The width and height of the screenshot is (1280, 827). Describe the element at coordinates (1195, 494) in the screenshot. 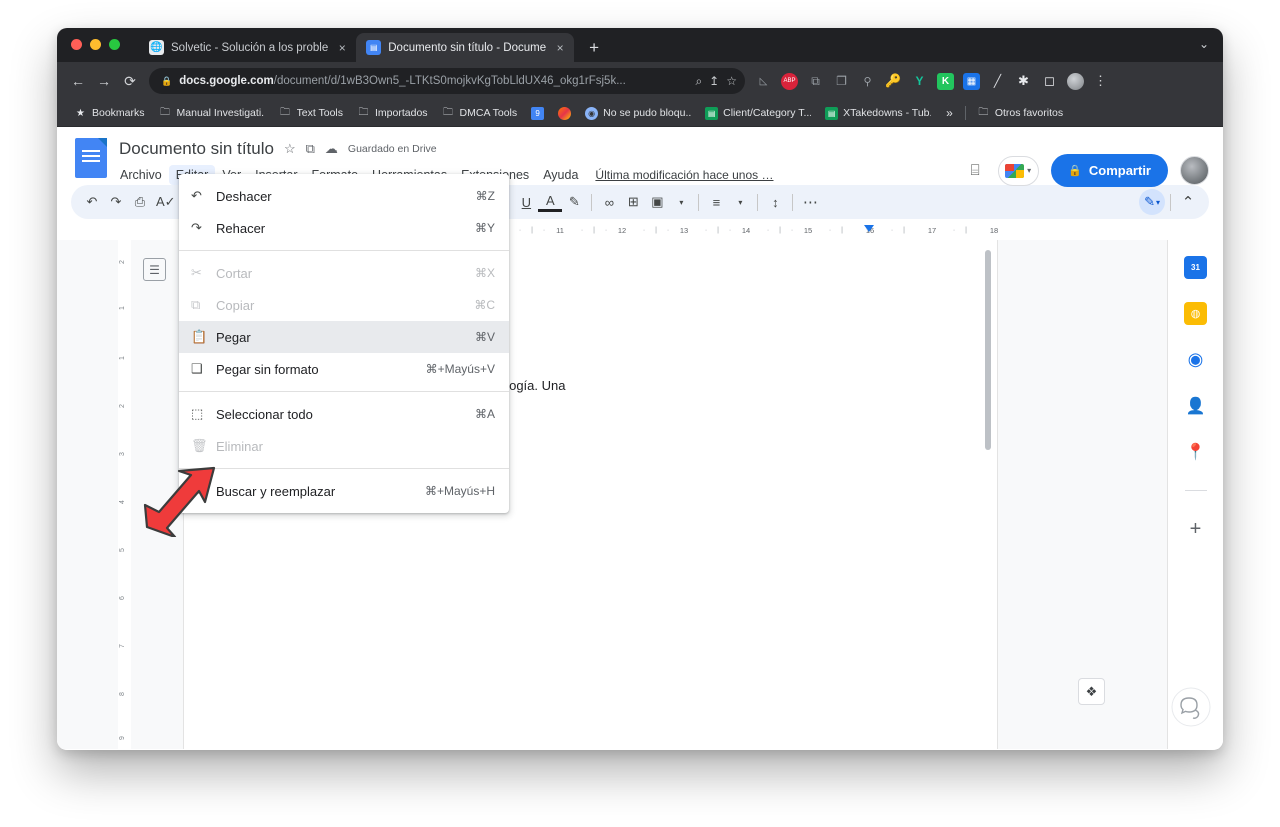

I see `side-panel: 31 ◍ ◉ 👤 📍 +` at that location.